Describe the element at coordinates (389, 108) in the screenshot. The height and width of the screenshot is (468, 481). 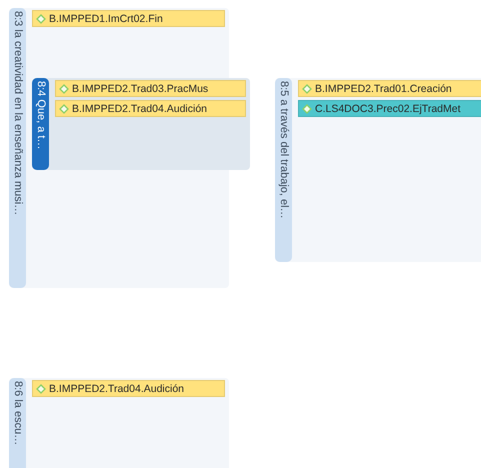
I see `code-tag: C.LS4DOC3.Prec02.EjTradMet` at that location.